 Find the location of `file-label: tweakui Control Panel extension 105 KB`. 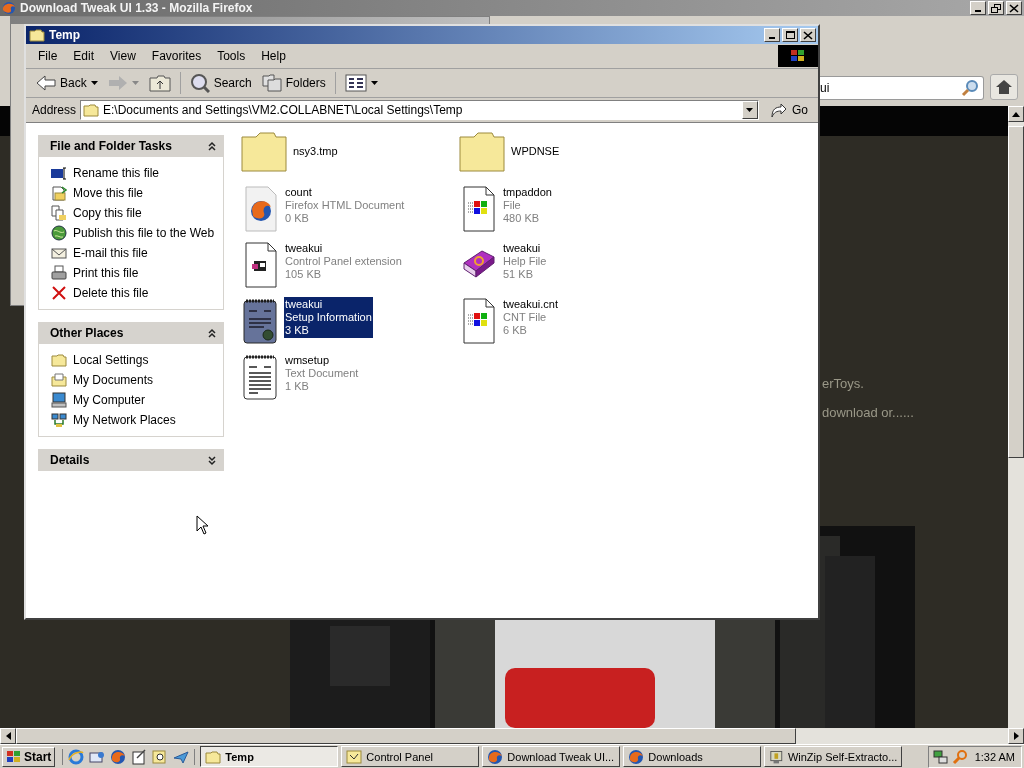

file-label: tweakui Control Panel extension 105 KB is located at coordinates (343, 261).